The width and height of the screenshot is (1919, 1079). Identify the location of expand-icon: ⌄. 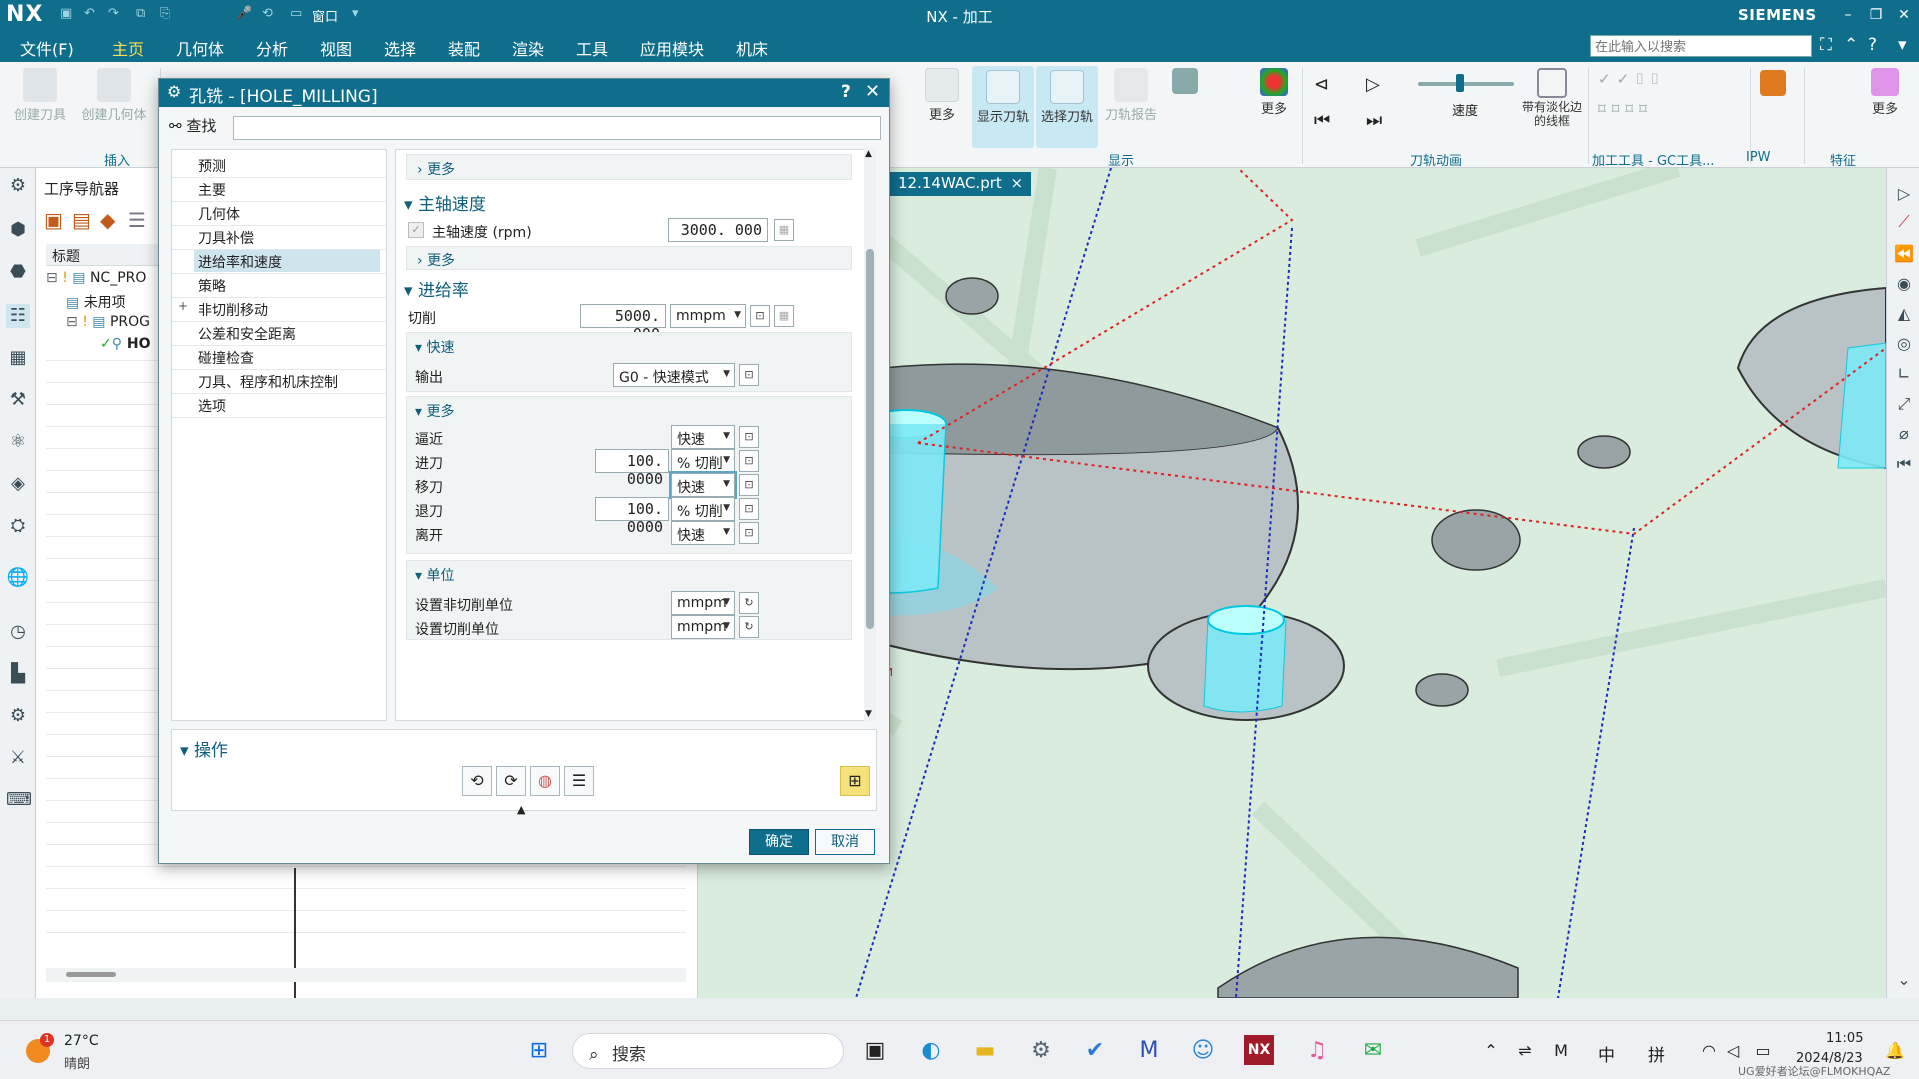
(1904, 980).